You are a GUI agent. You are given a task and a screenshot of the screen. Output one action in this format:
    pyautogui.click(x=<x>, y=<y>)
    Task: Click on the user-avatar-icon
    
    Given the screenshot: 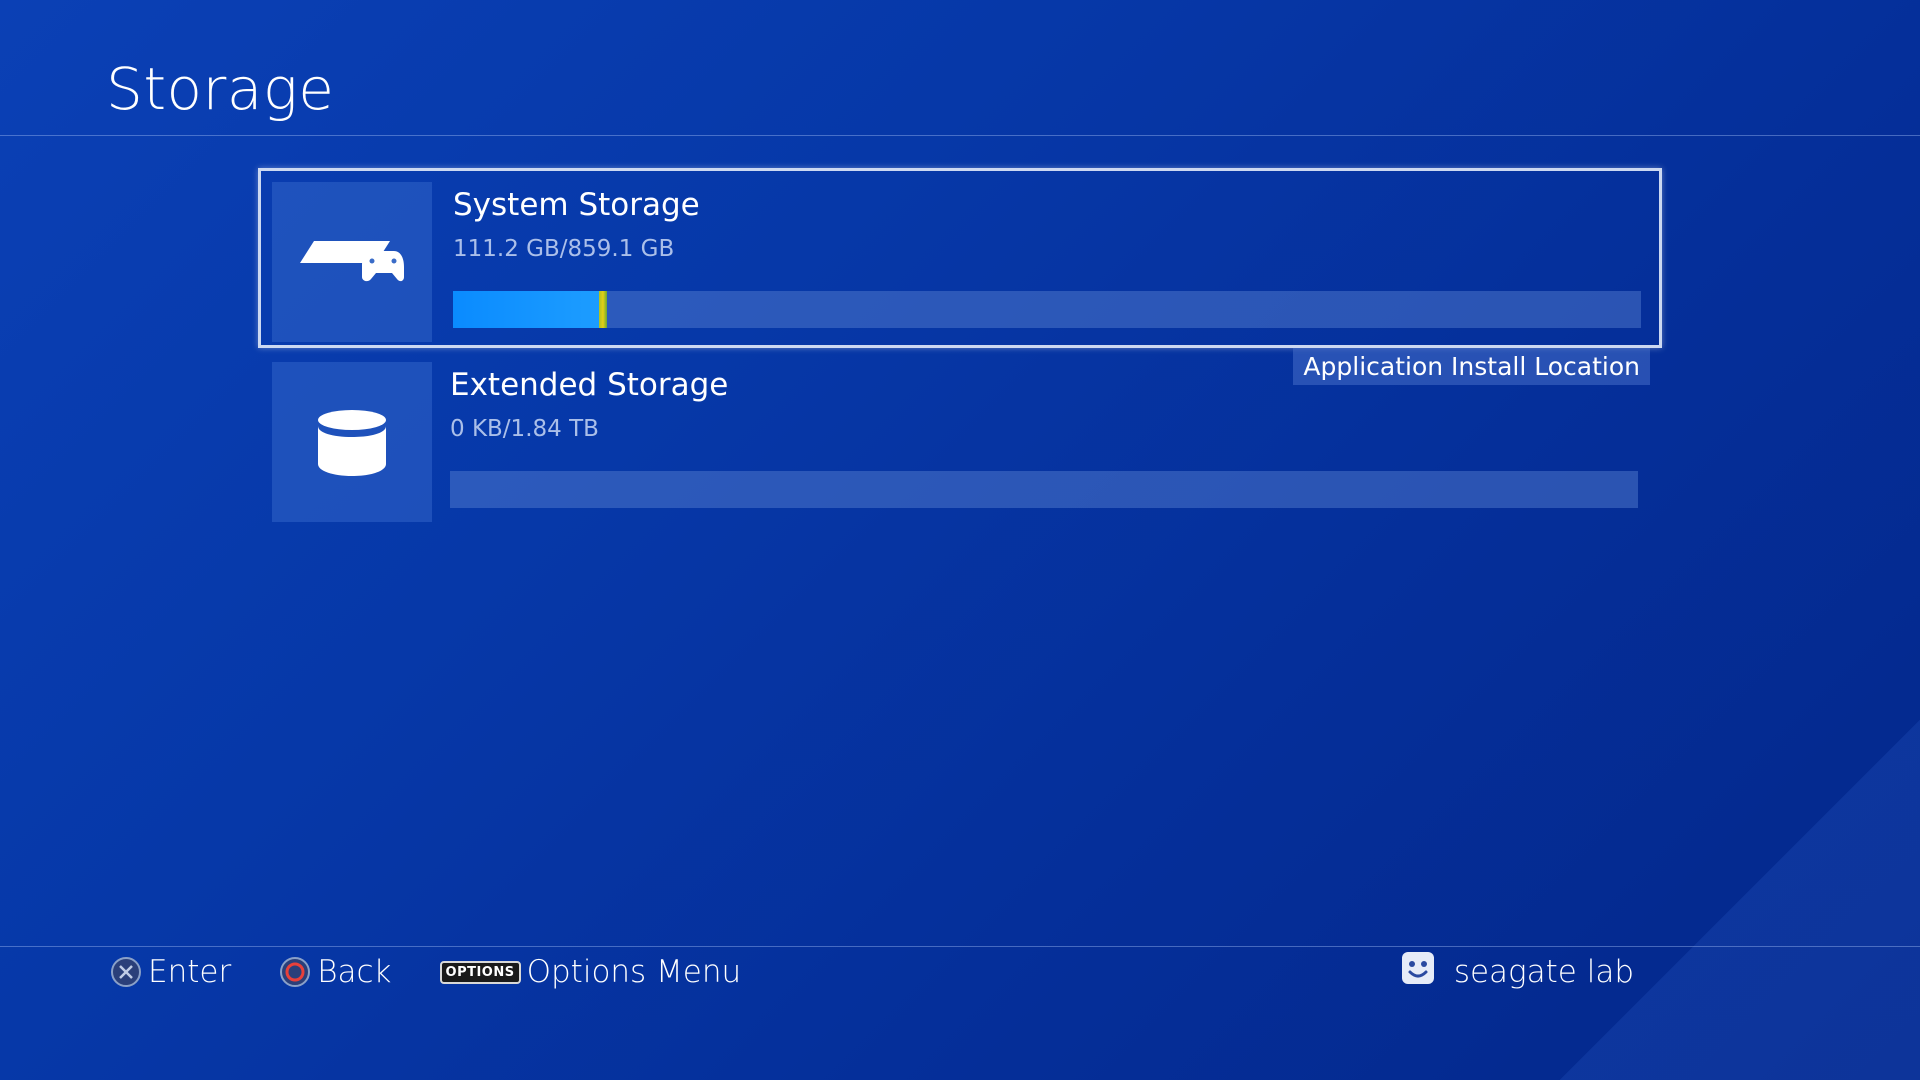 What is the action you would take?
    pyautogui.click(x=1418, y=972)
    